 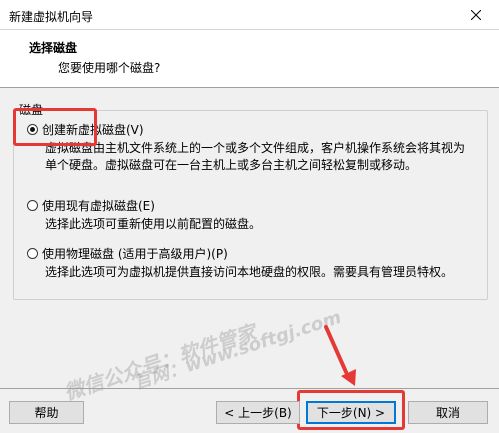 What do you see at coordinates (258, 412) in the screenshot?
I see `back-button: < 上一步(B)` at bounding box center [258, 412].